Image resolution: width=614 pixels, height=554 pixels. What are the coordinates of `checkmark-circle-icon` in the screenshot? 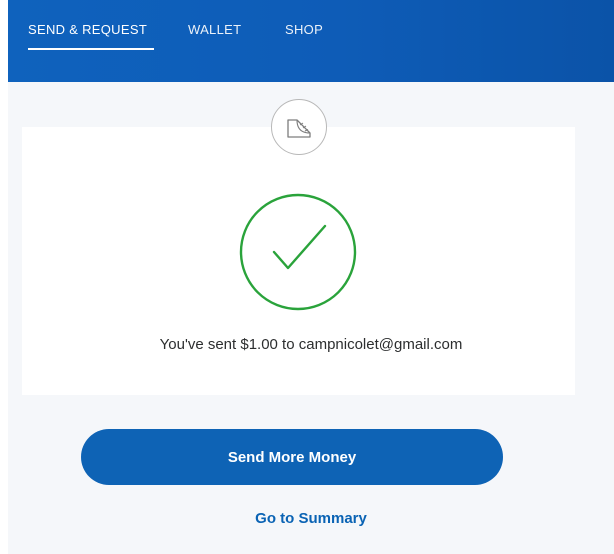 It's located at (298, 252).